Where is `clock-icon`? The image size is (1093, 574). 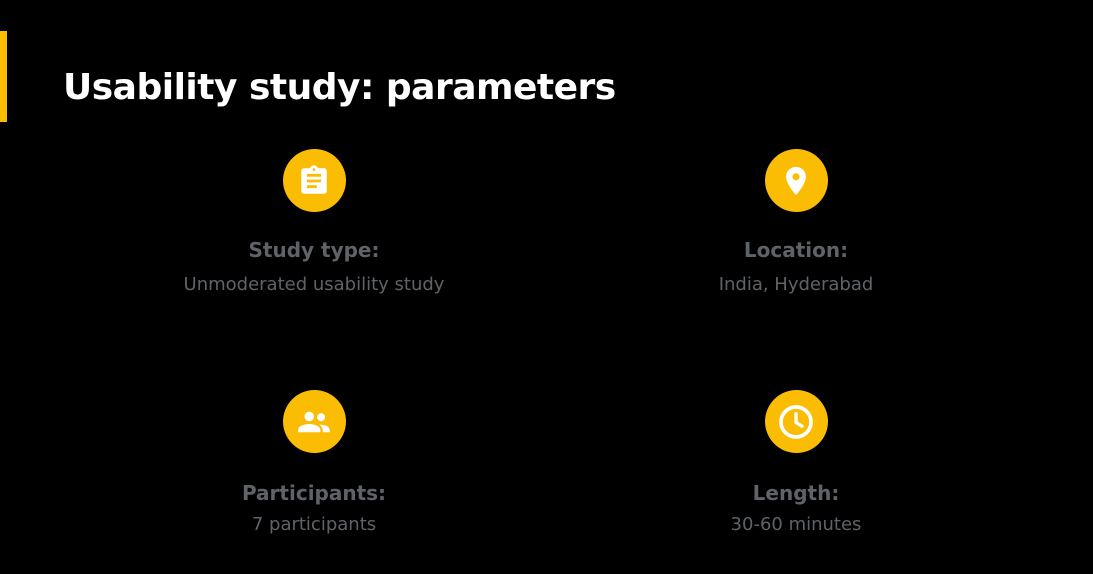 clock-icon is located at coordinates (796, 421).